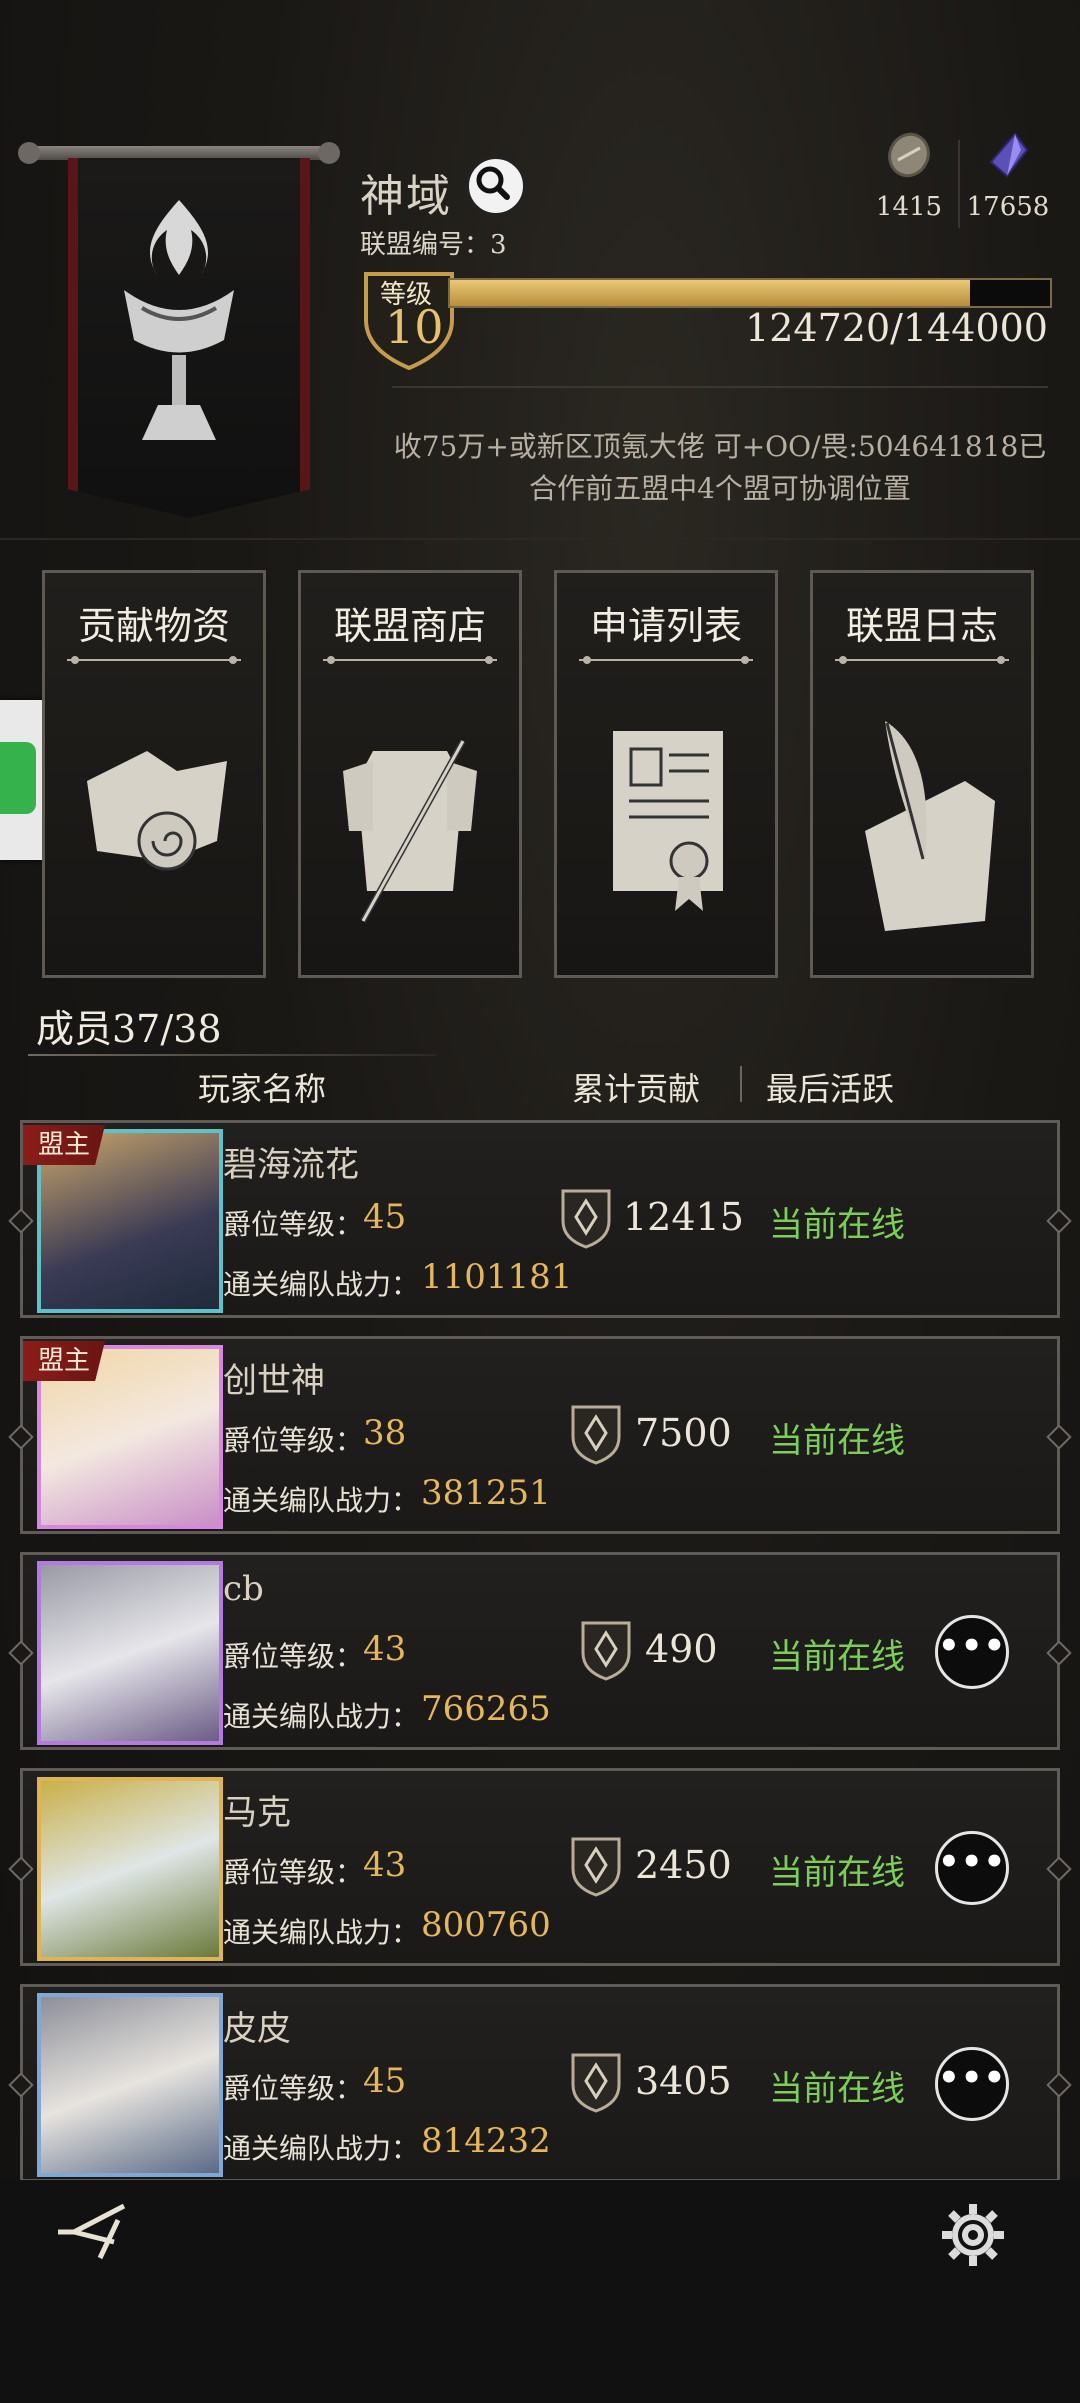 The width and height of the screenshot is (1080, 2403). I want to click on rank-value: 45, so click(385, 2081).